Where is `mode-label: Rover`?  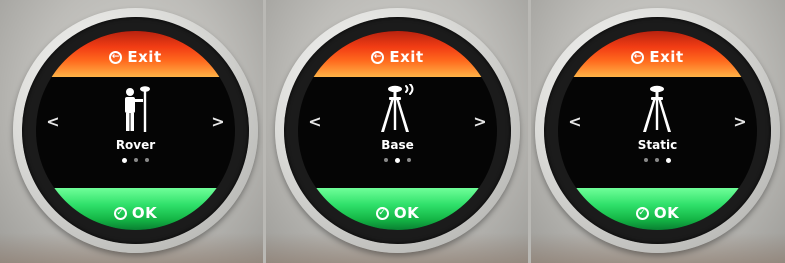
mode-label: Rover is located at coordinates (135, 145).